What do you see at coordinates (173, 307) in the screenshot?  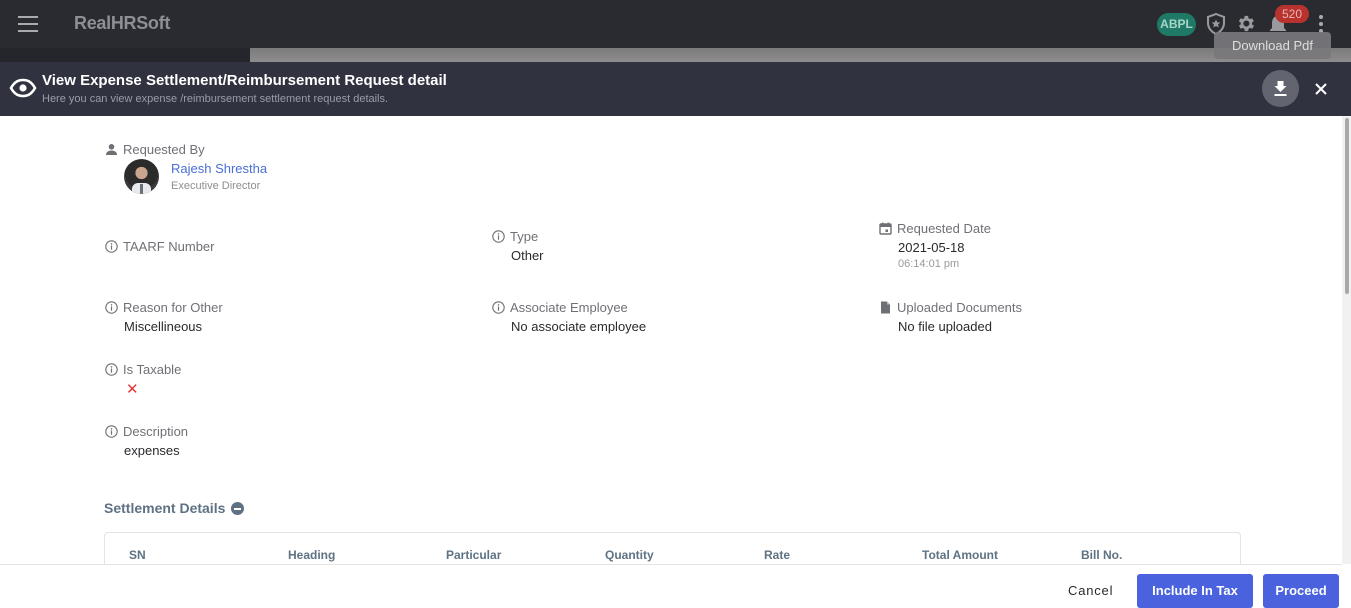 I see `reason-for-other-label: Reason for Other` at bounding box center [173, 307].